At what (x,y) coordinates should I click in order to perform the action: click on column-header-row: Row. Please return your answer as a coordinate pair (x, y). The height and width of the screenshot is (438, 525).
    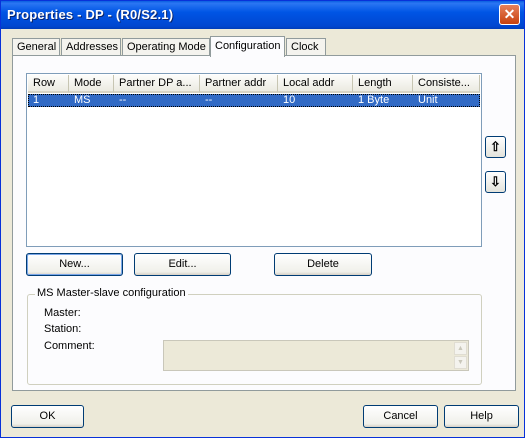
    Looking at the image, I should click on (48, 84).